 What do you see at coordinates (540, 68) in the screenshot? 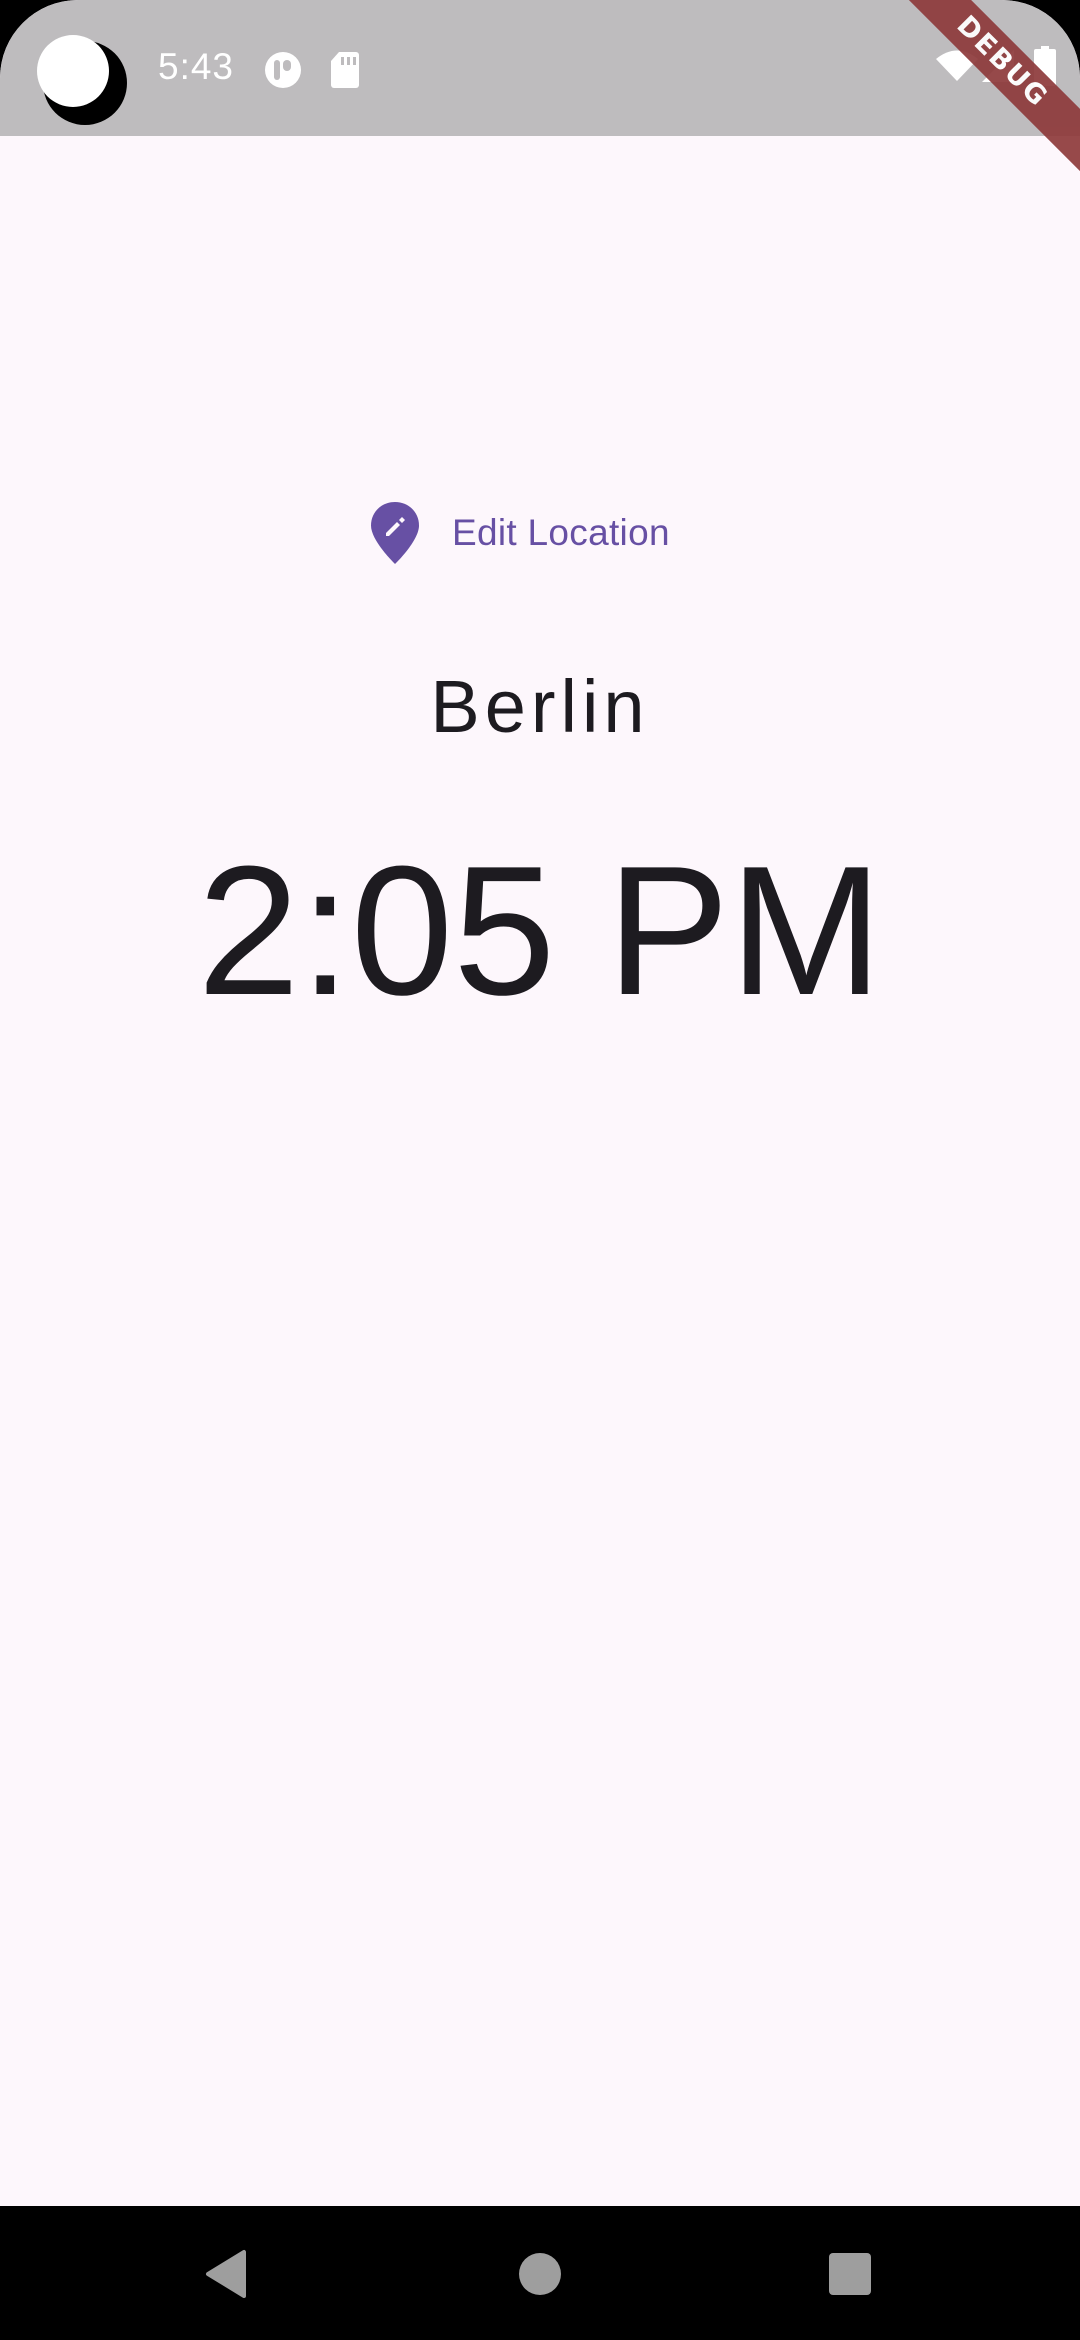
I see `status-bar: 5:43` at bounding box center [540, 68].